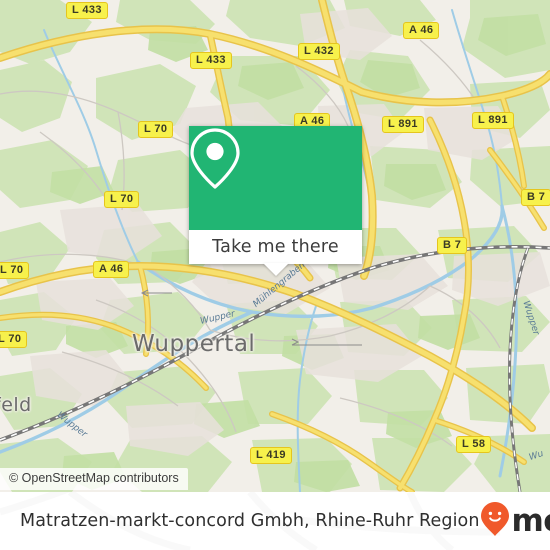 The image size is (550, 550). What do you see at coordinates (275, 178) in the screenshot?
I see `popup-header` at bounding box center [275, 178].